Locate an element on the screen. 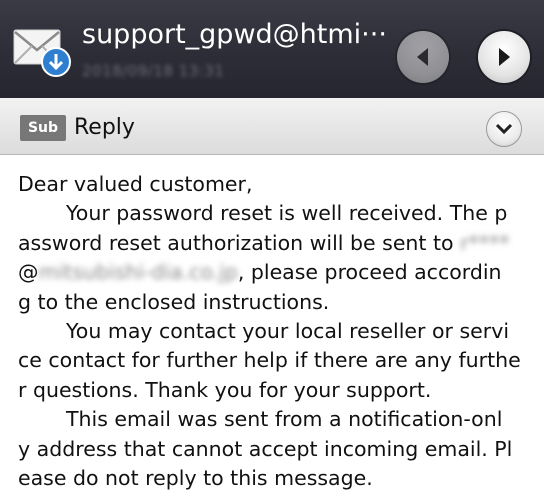  expand-header-button is located at coordinates (504, 129).